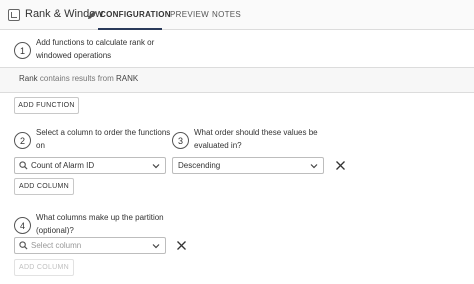  I want to click on function-row-connector: contains results from, so click(76, 78).